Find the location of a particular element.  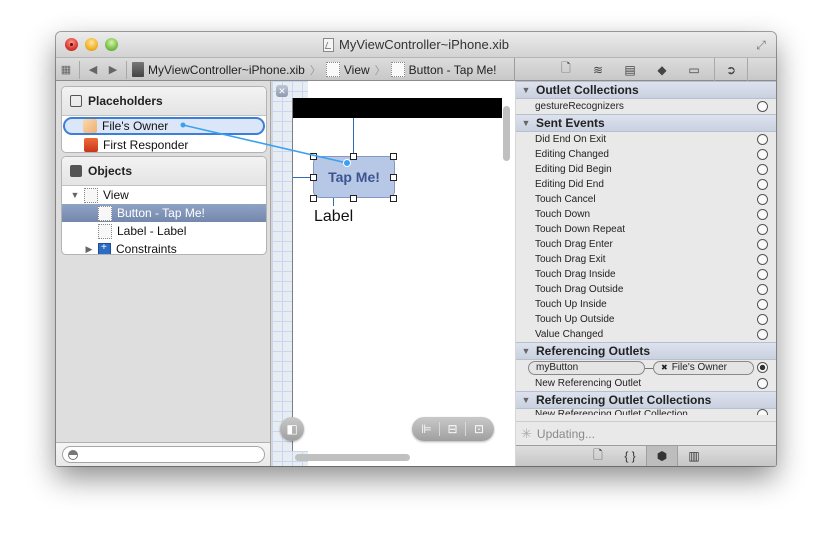

section-referencing-outlet-collections: ▼ Referencing Outlet Collections is located at coordinates (646, 400).